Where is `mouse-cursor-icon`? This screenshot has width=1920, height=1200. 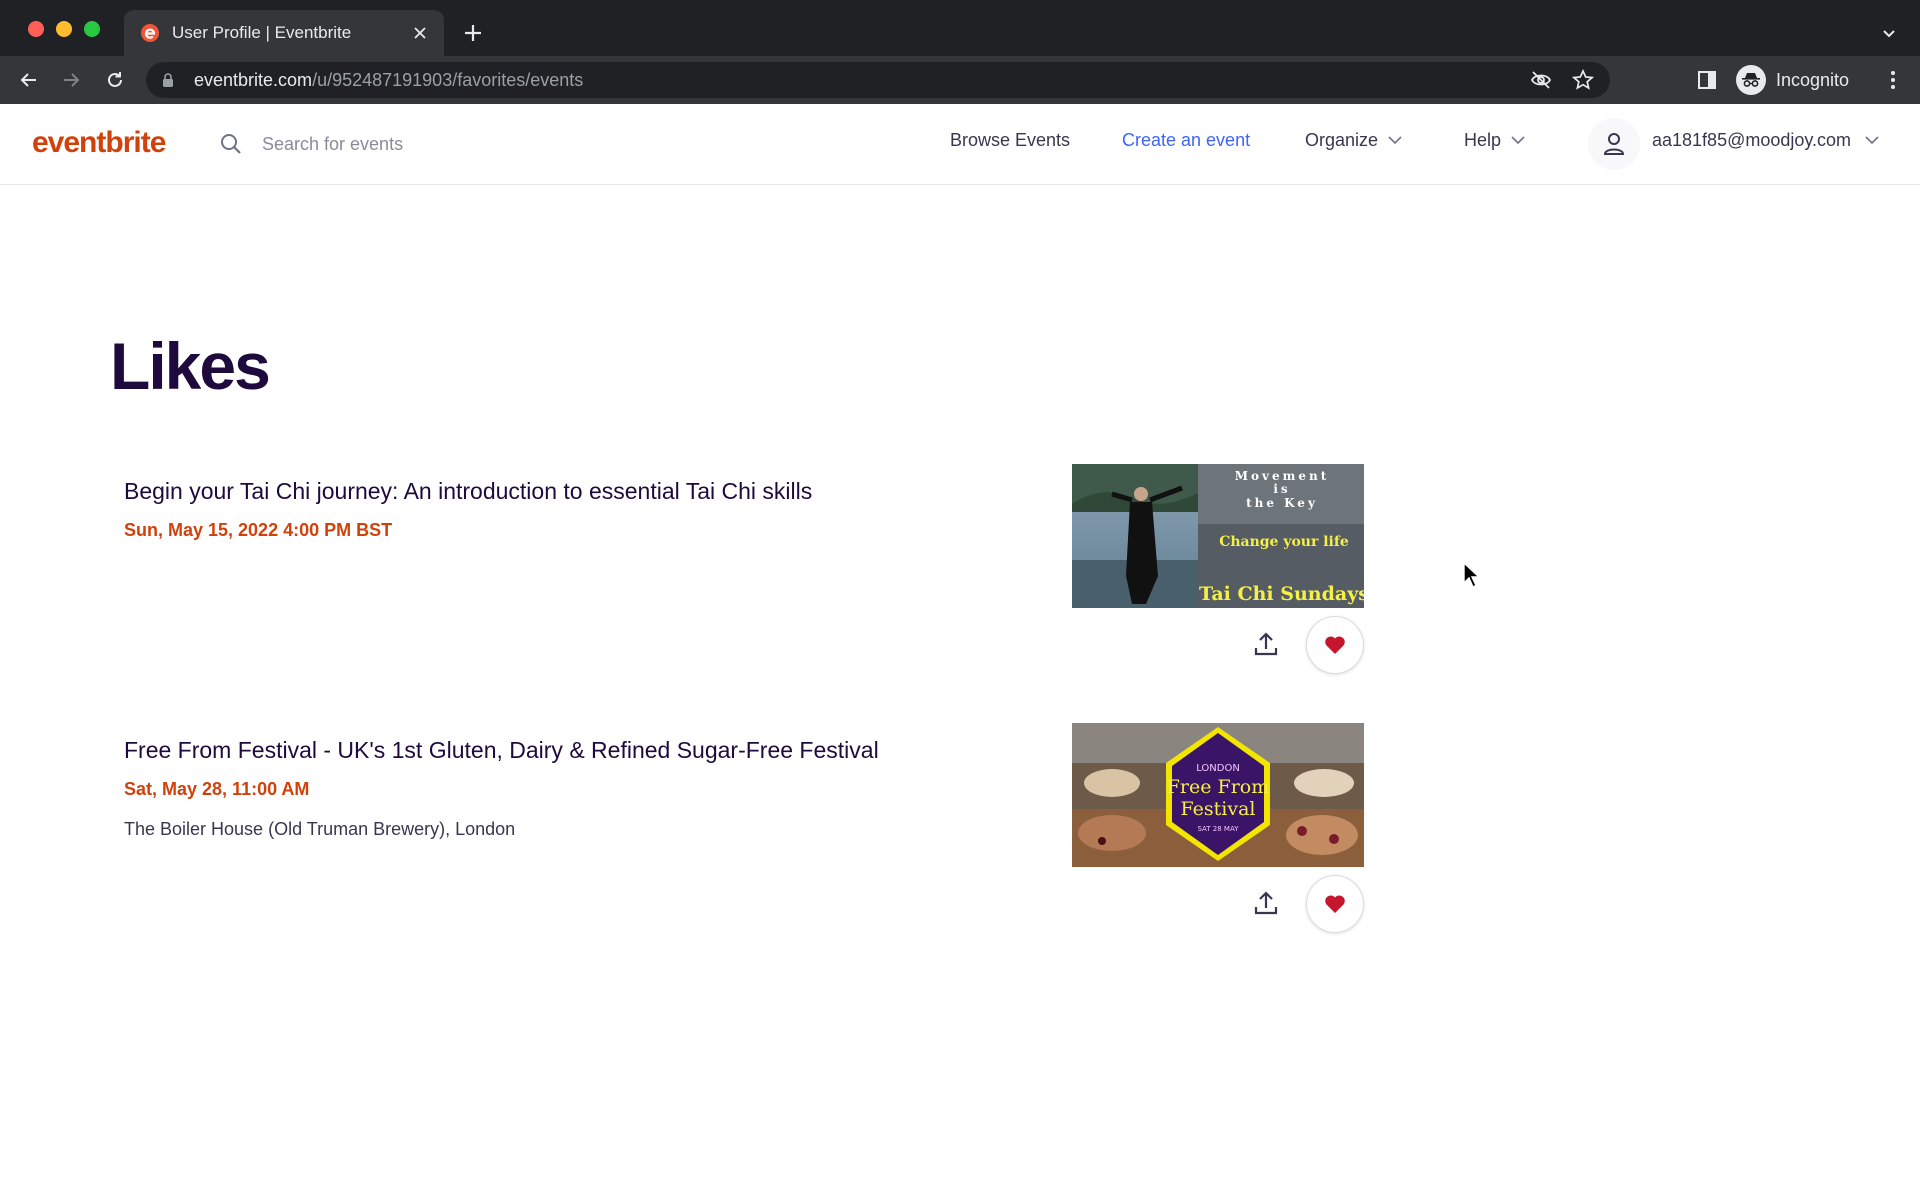
mouse-cursor-icon is located at coordinates (1472, 575).